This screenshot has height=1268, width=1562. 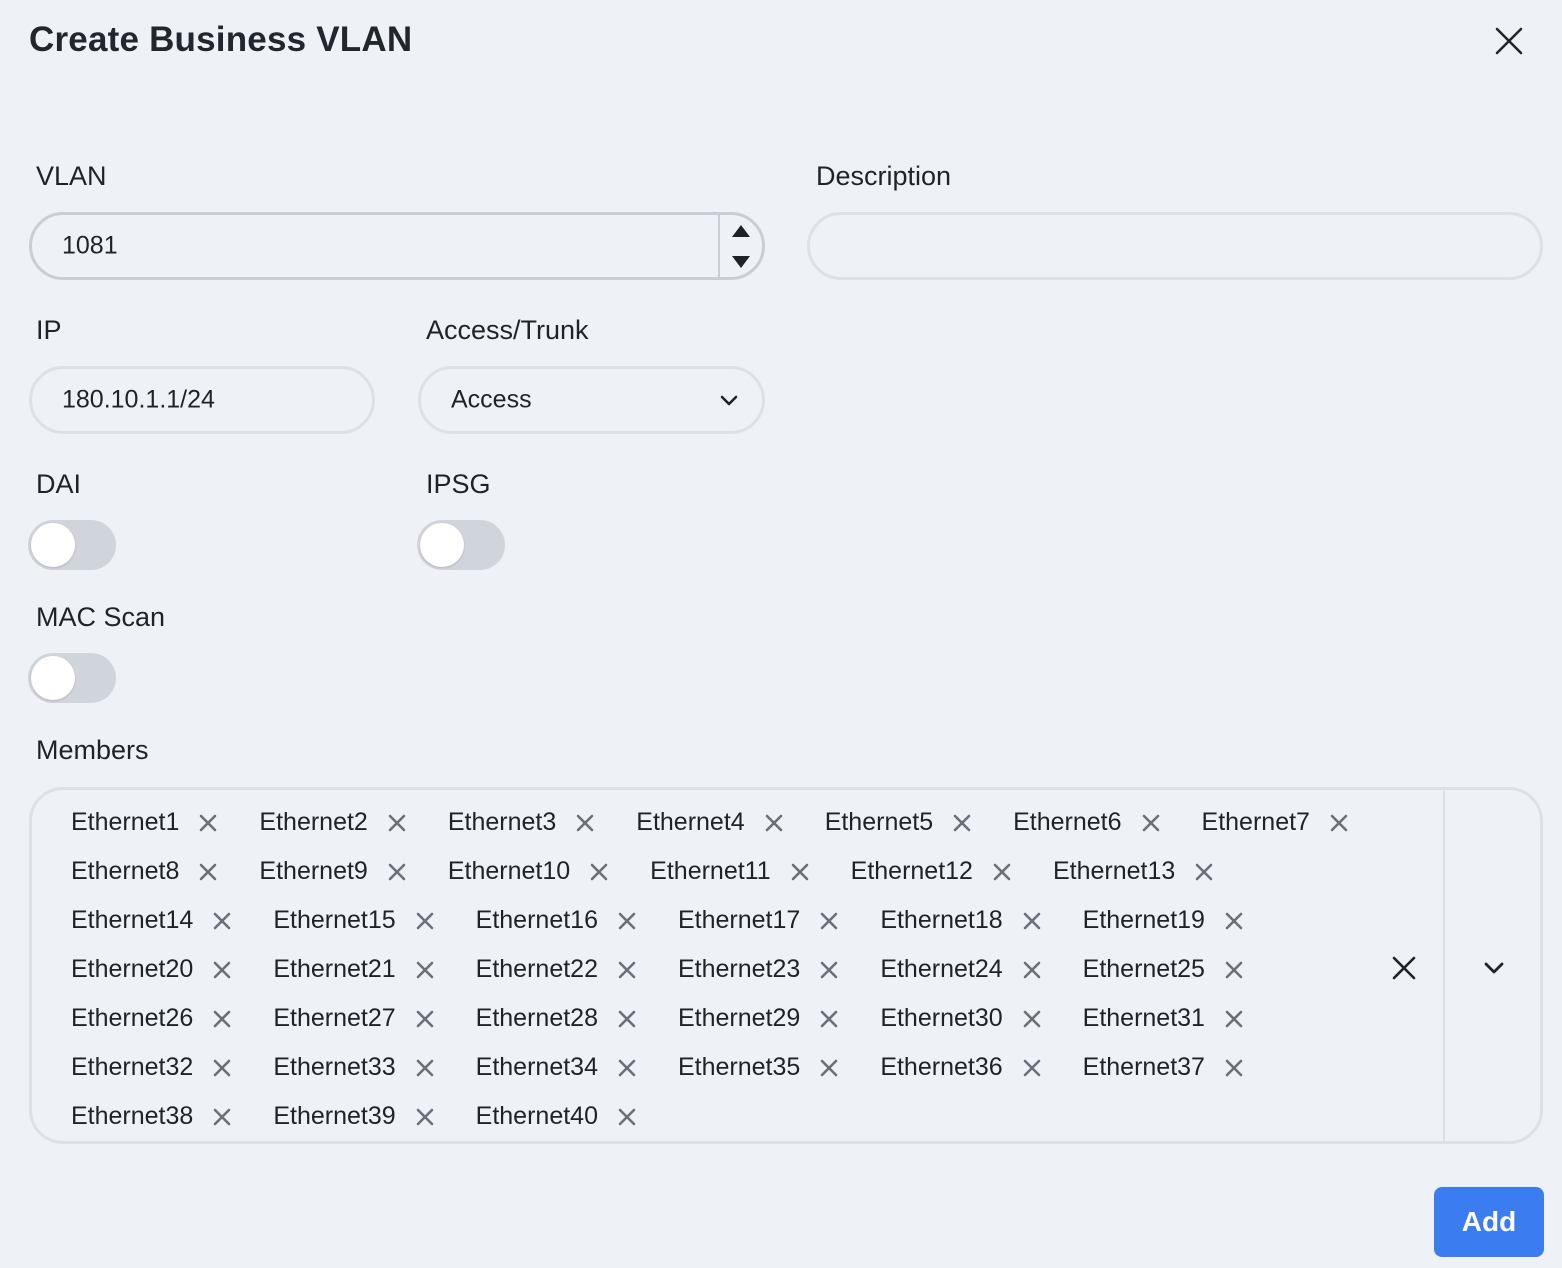 What do you see at coordinates (72, 545) in the screenshot?
I see `dai-toggle` at bounding box center [72, 545].